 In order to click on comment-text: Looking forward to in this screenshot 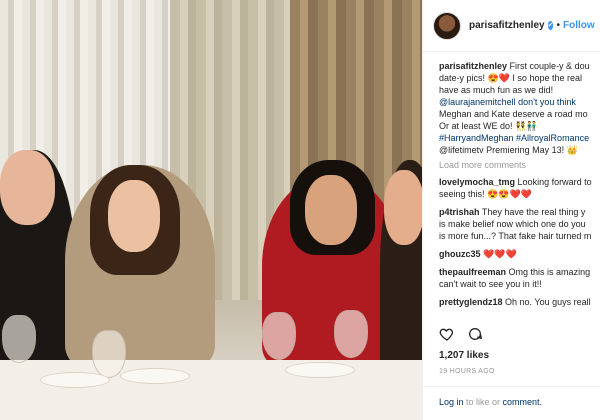, I will do `click(554, 182)`.